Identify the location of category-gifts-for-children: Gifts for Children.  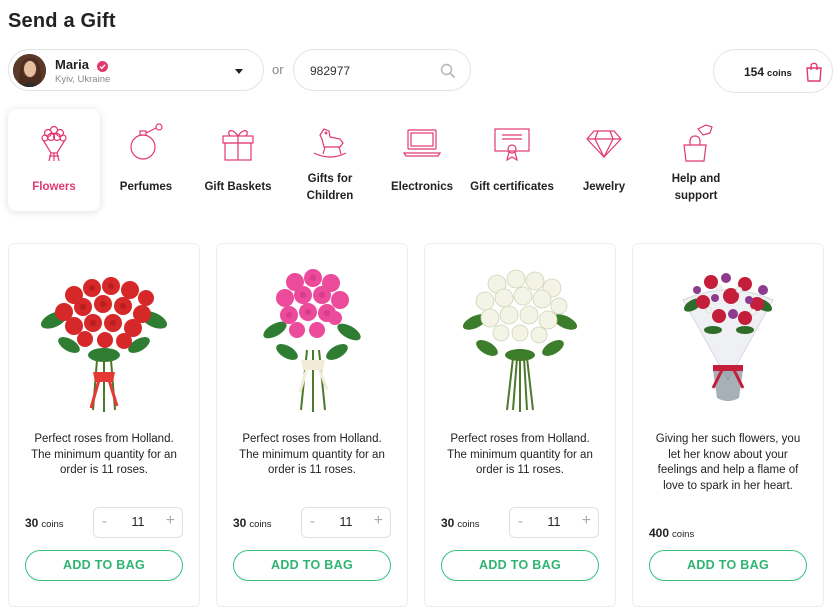
(330, 160).